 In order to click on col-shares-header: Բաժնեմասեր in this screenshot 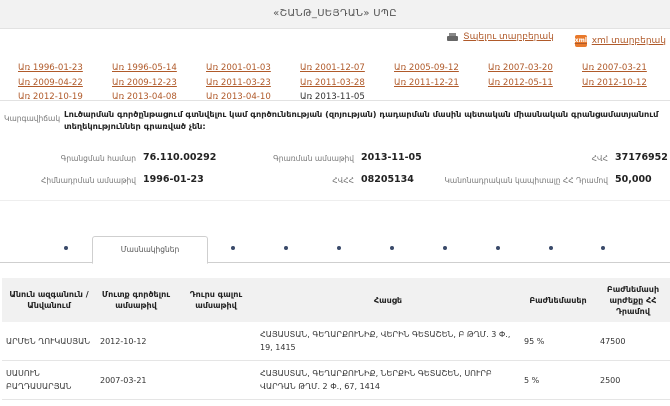, I will do `click(558, 300)`.